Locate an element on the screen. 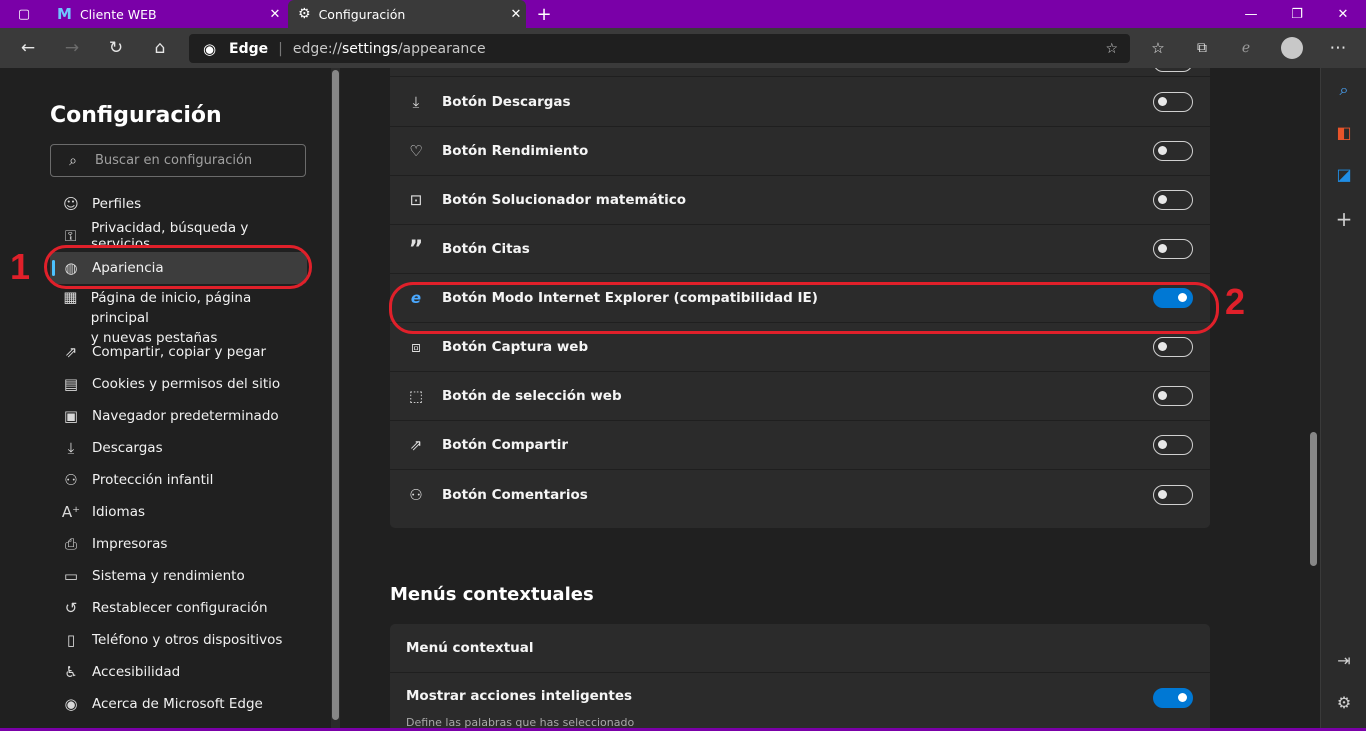 The width and height of the screenshot is (1366, 731). sidebar-item-telefono: ▯ Teléfono y otros dispositivos is located at coordinates (178, 640).